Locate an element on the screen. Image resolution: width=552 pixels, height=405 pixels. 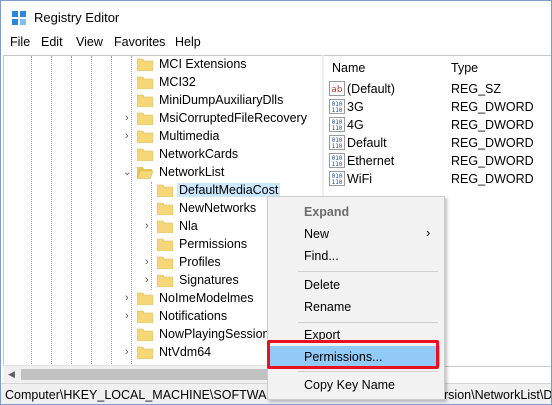
value-name: WiFi is located at coordinates (359, 179).